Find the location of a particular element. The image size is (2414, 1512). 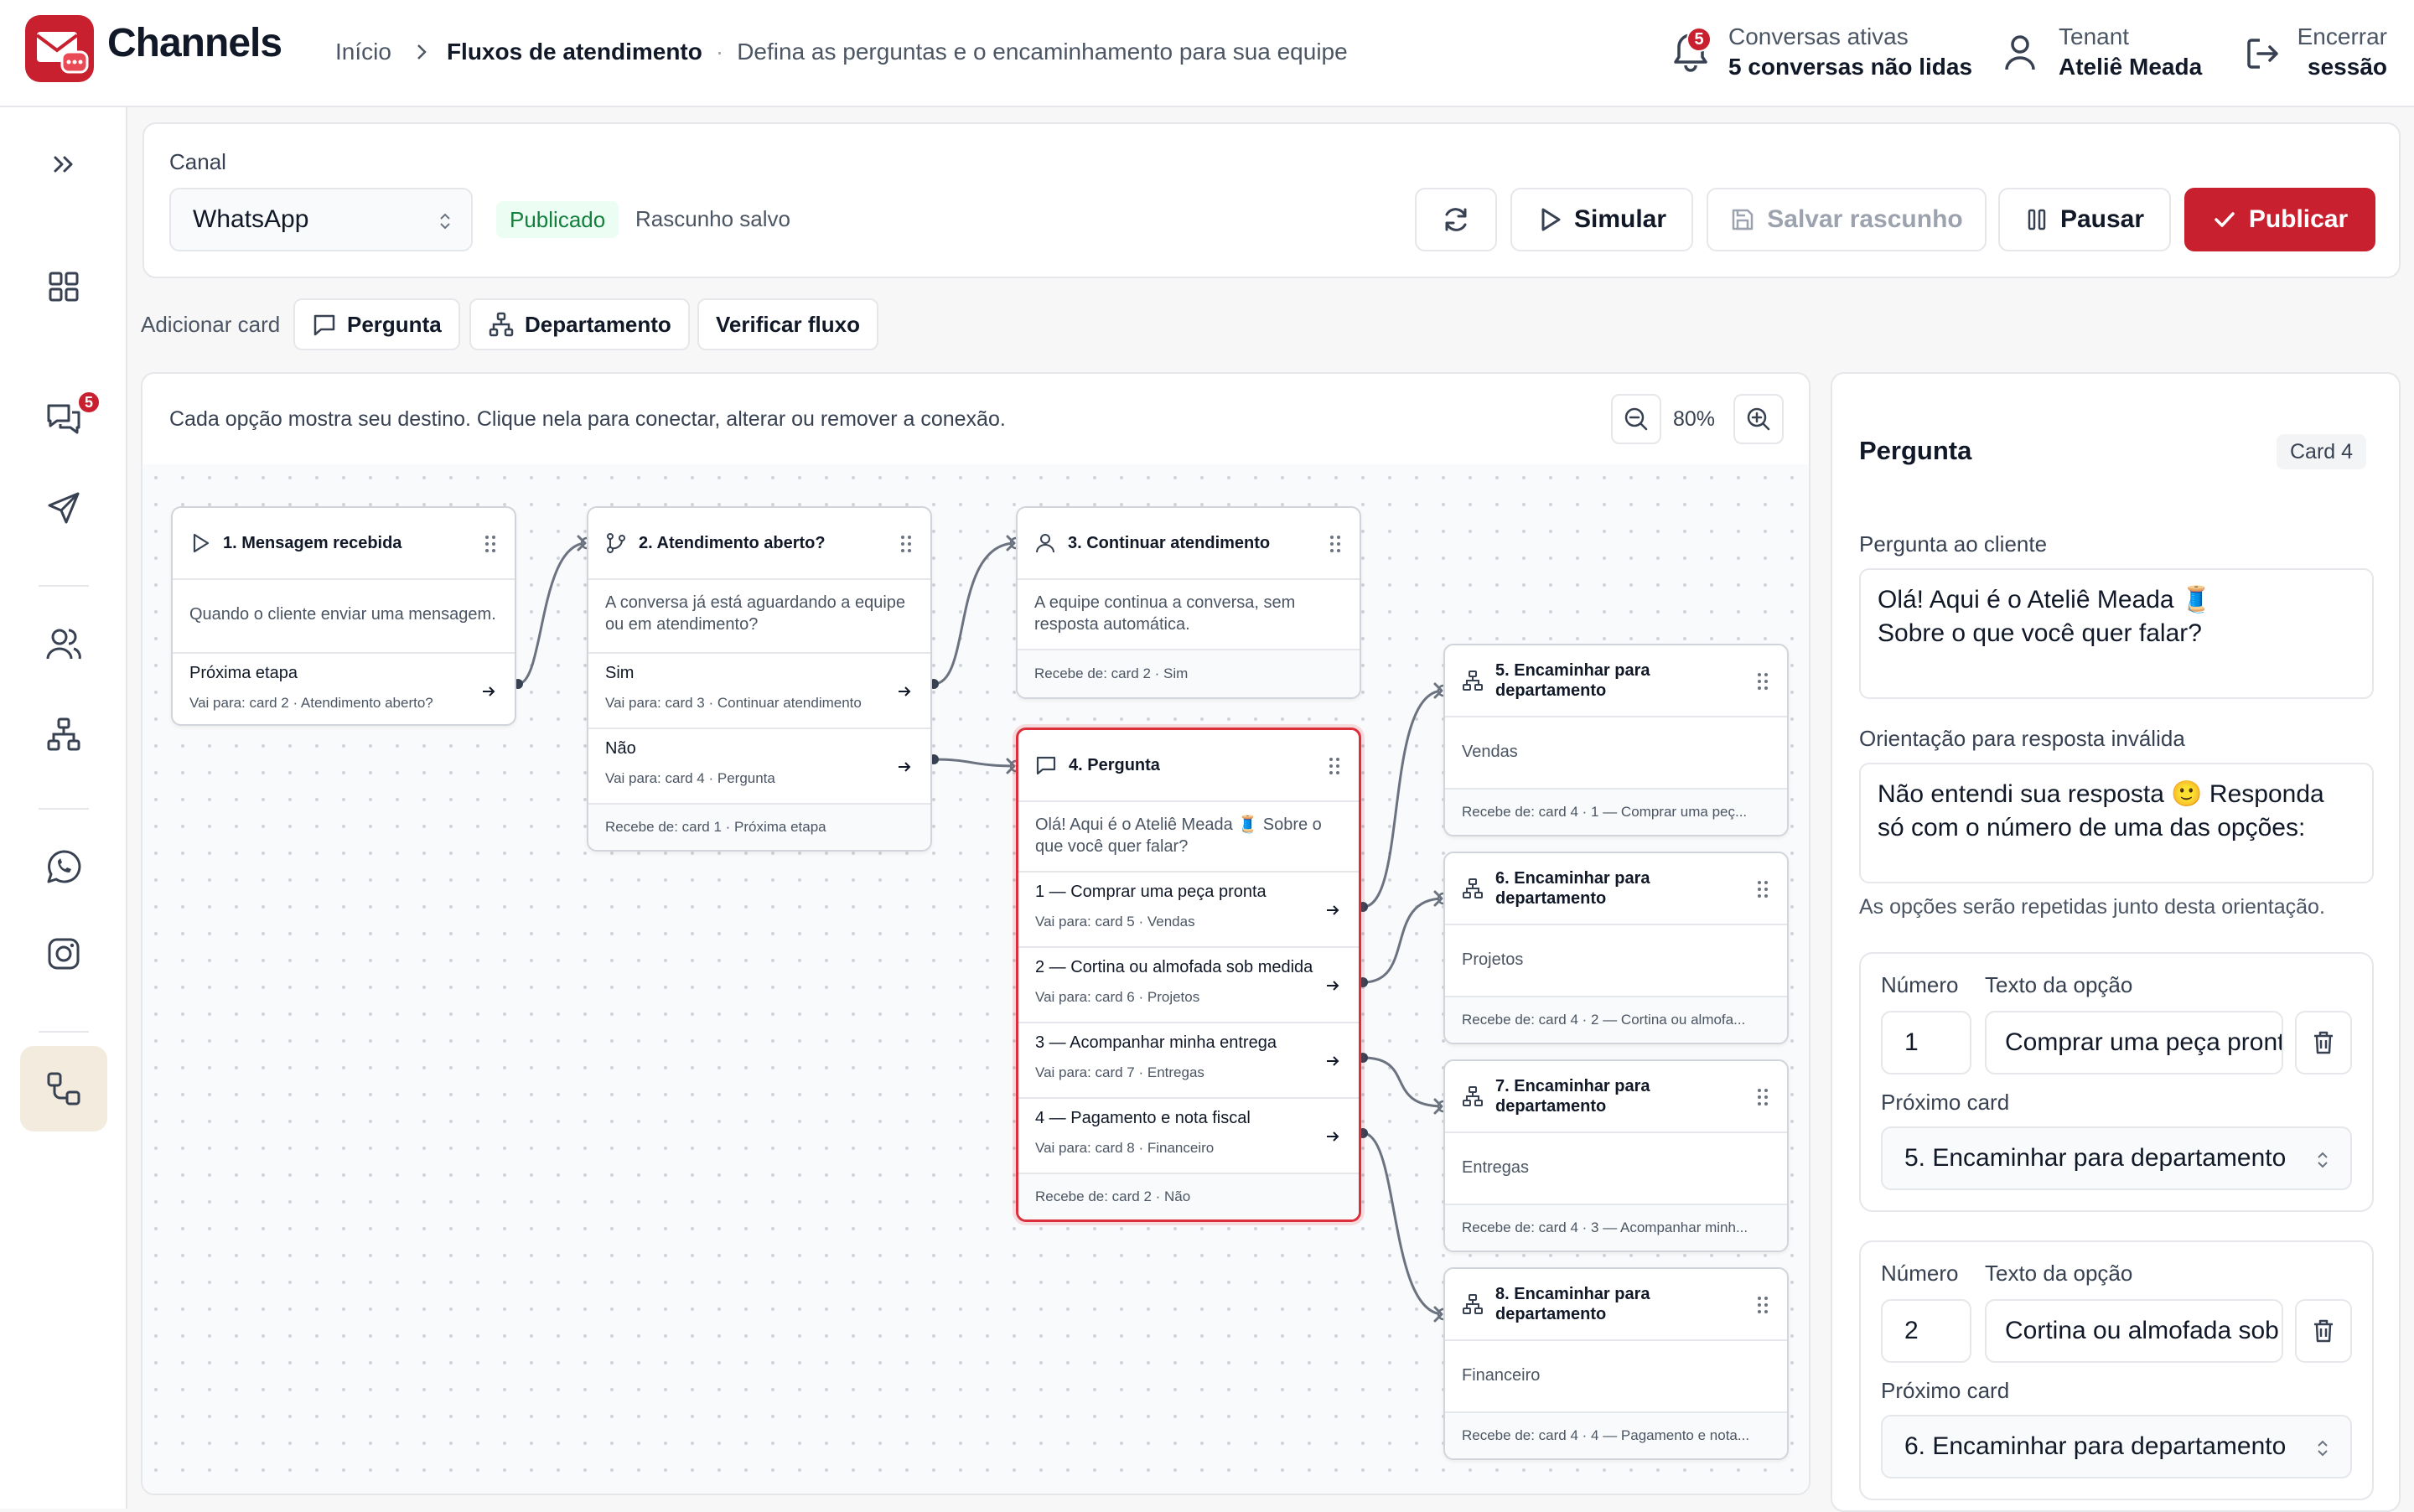

instagram-icon is located at coordinates (64, 954).